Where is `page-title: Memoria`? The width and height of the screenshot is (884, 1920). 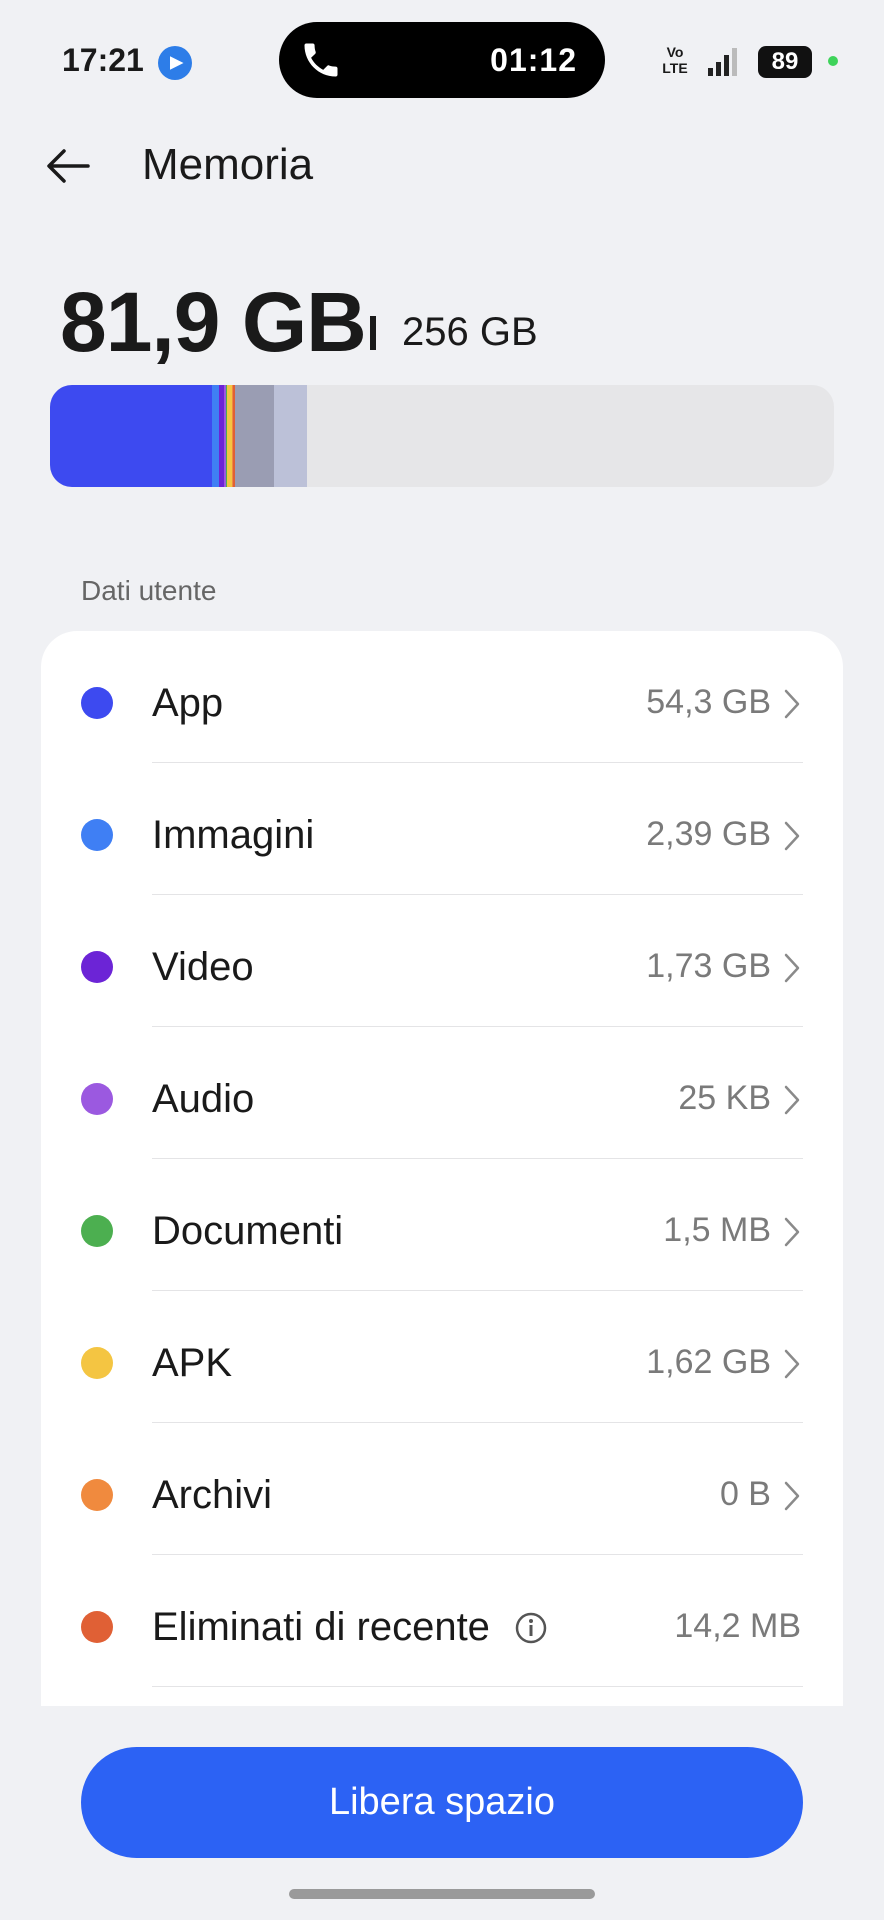 page-title: Memoria is located at coordinates (228, 164).